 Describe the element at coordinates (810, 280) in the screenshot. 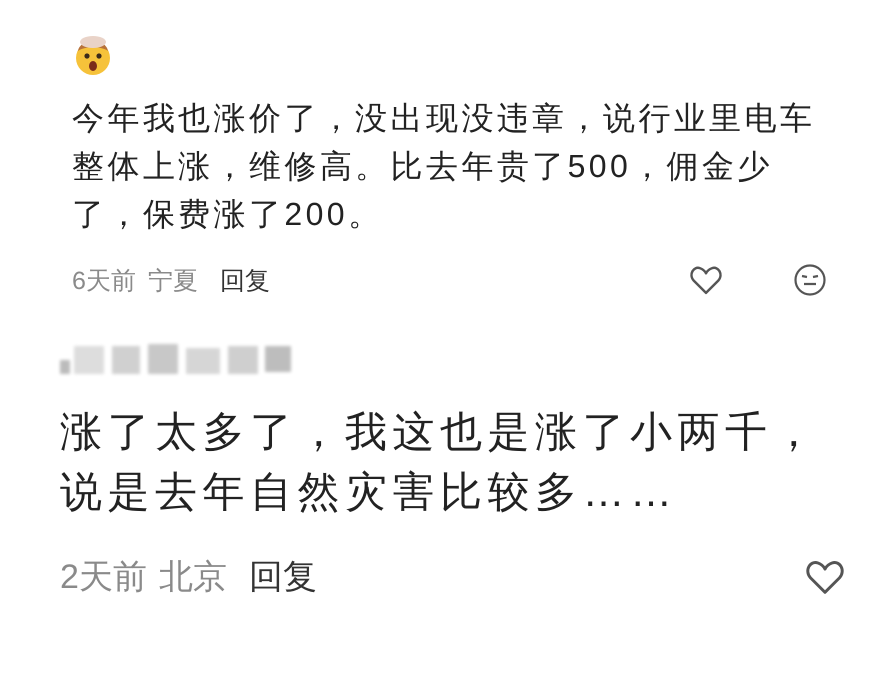

I see `neutral-face-icon` at that location.